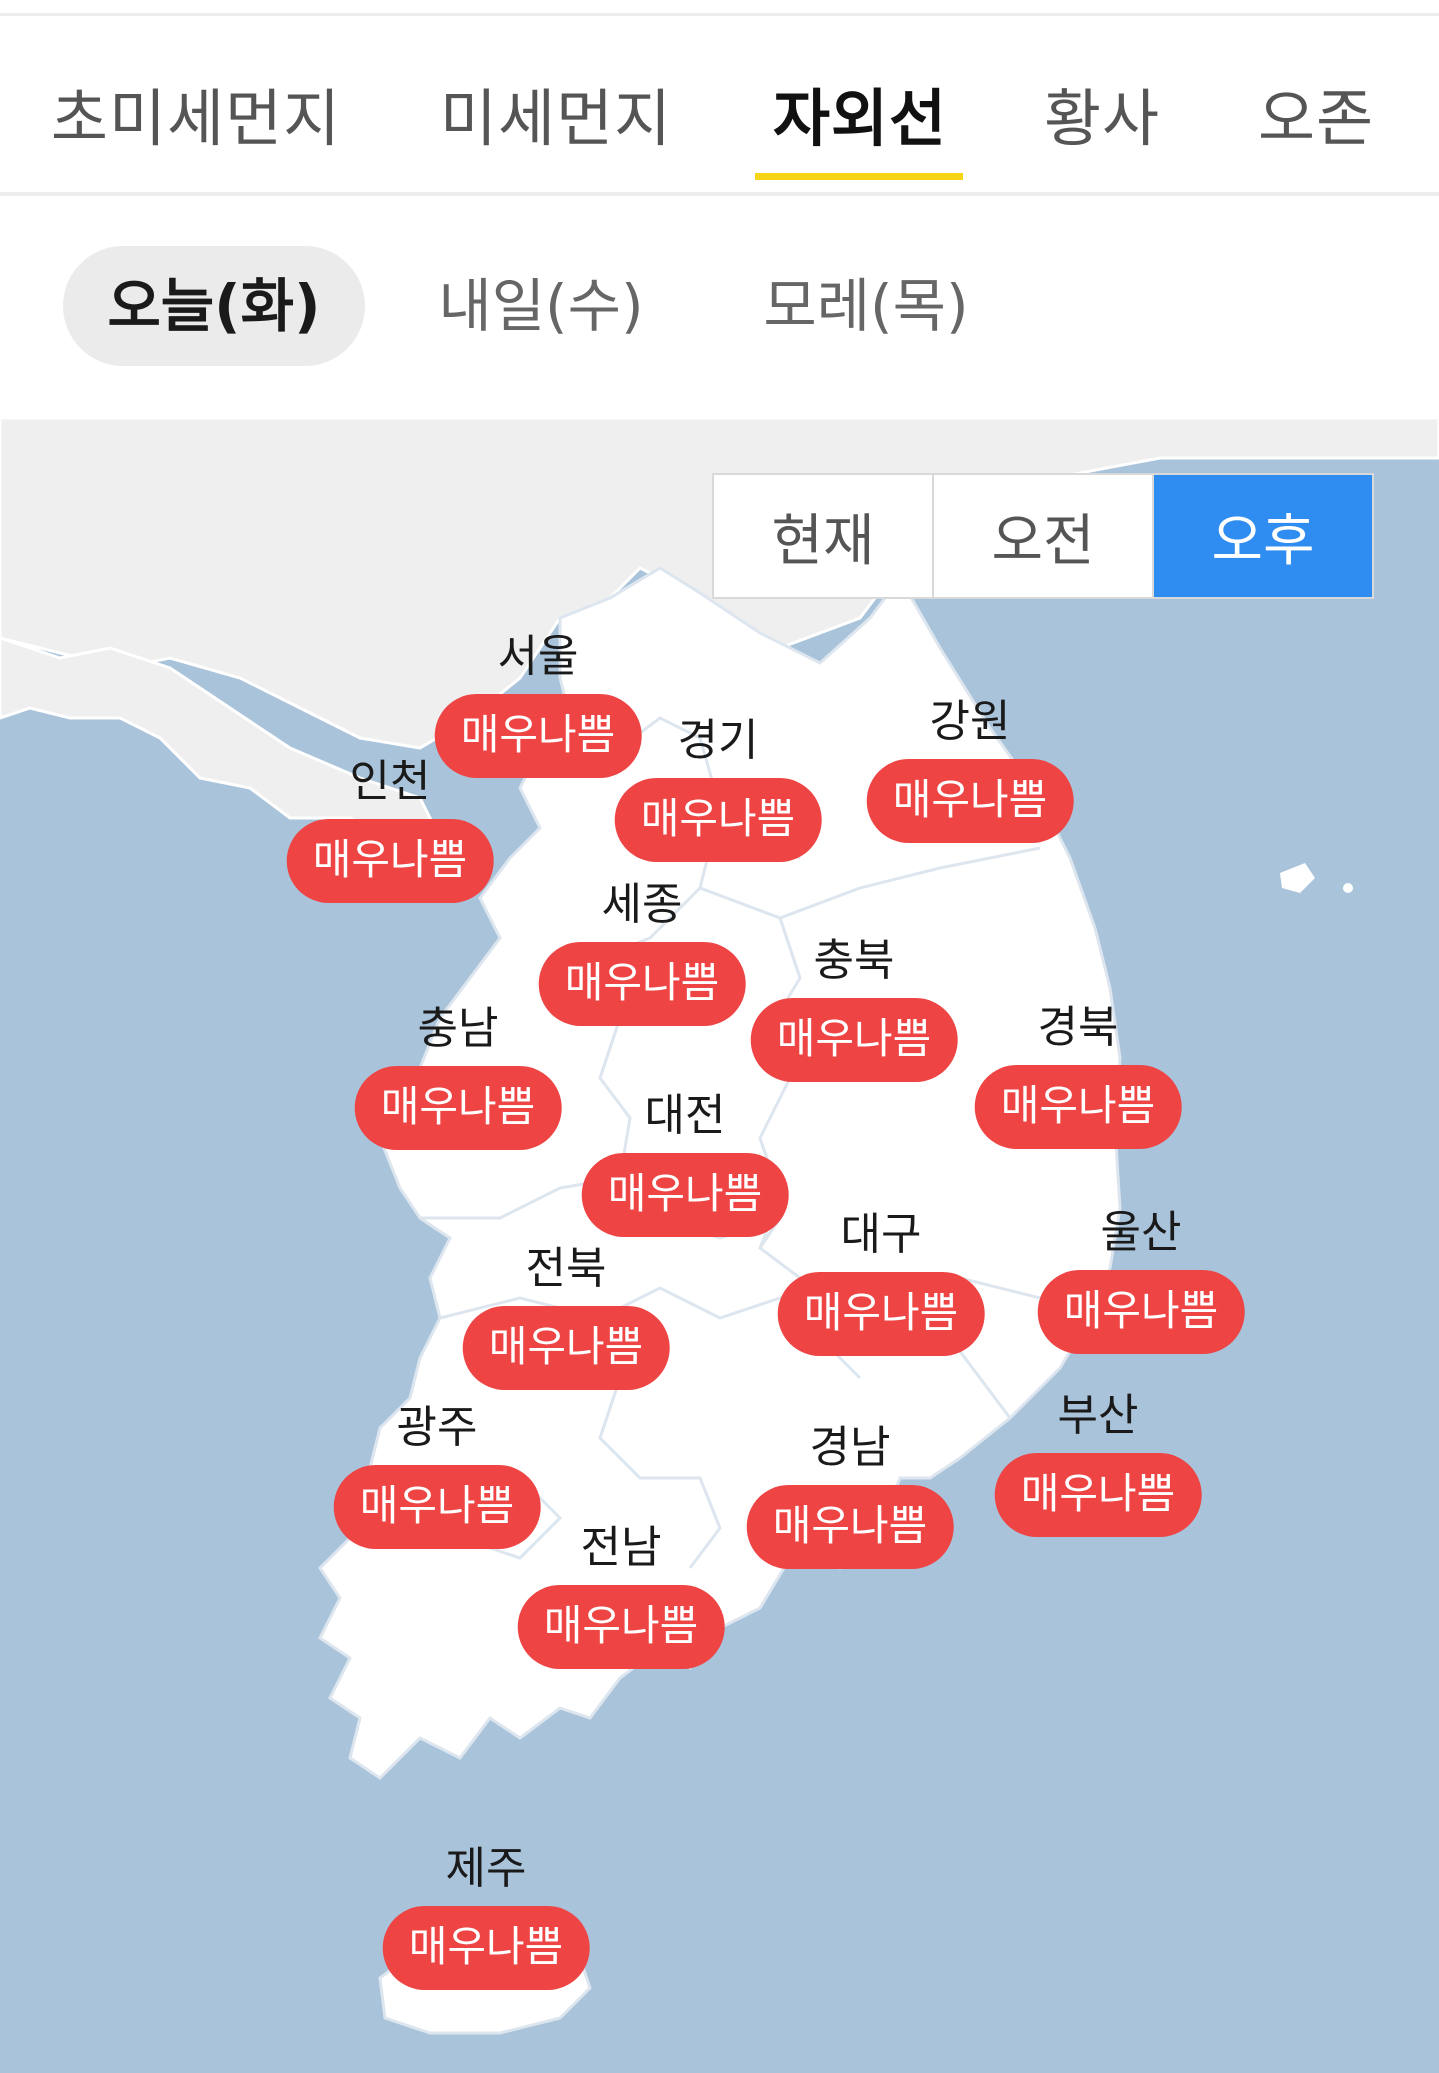 The width and height of the screenshot is (1439, 2073). I want to click on region-busan: 부산 매우나쁨, so click(1098, 1463).